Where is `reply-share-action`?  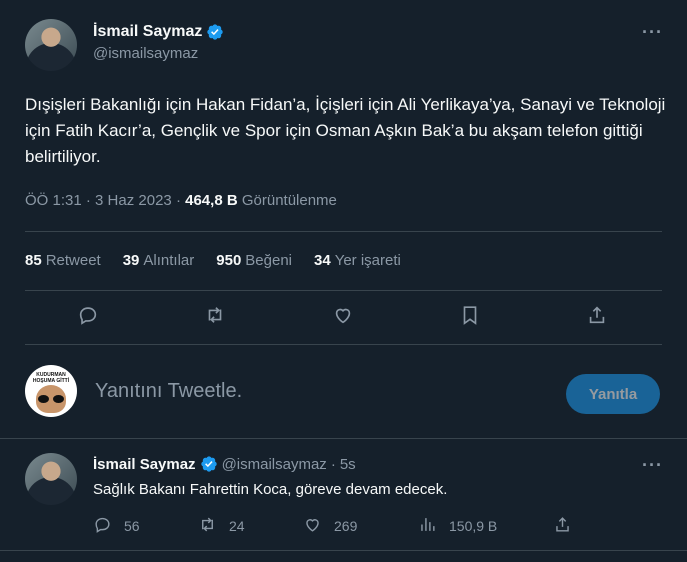 reply-share-action is located at coordinates (562, 526).